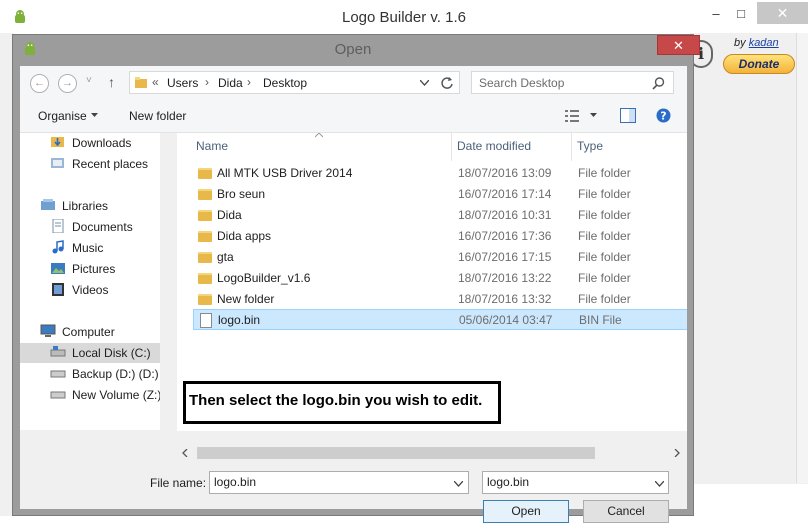  I want to click on sidebar-item-downloads: Downloads, so click(90, 143).